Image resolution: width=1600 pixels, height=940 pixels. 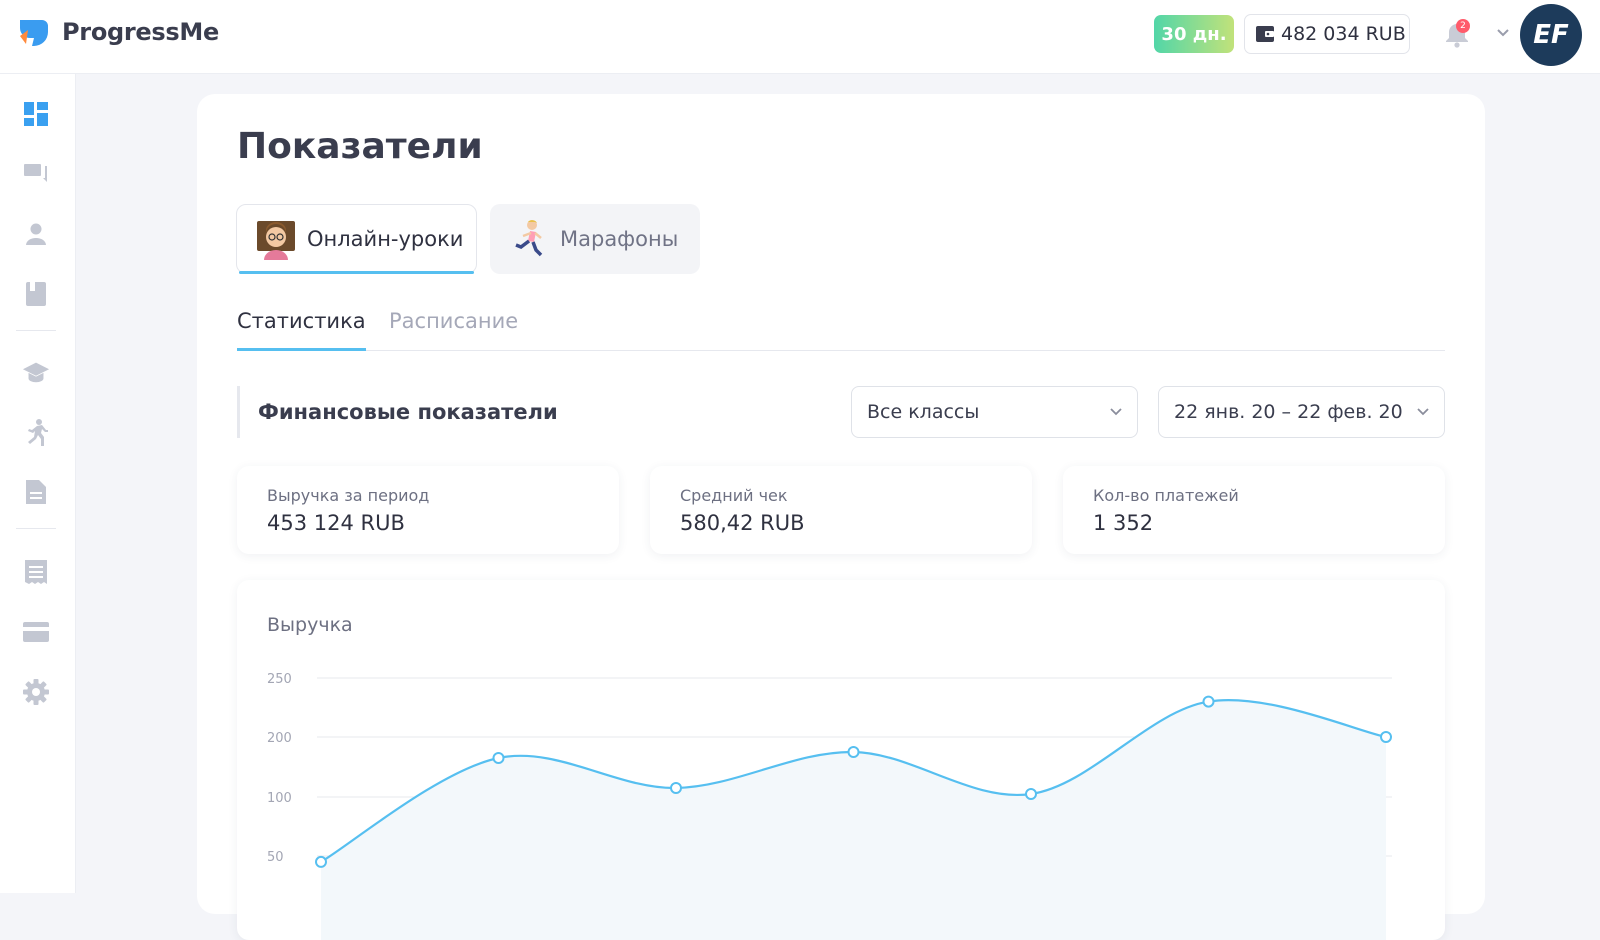 What do you see at coordinates (36, 372) in the screenshot?
I see `graduation-cap-icon` at bounding box center [36, 372].